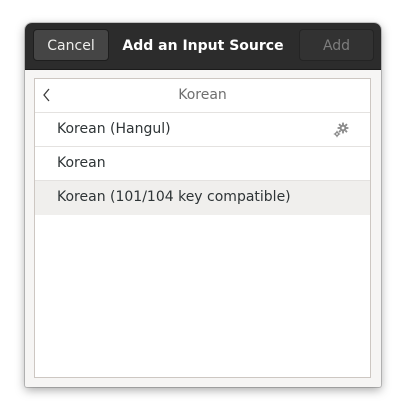 The image size is (407, 417). What do you see at coordinates (81, 163) in the screenshot?
I see `list-item-label: Korean` at bounding box center [81, 163].